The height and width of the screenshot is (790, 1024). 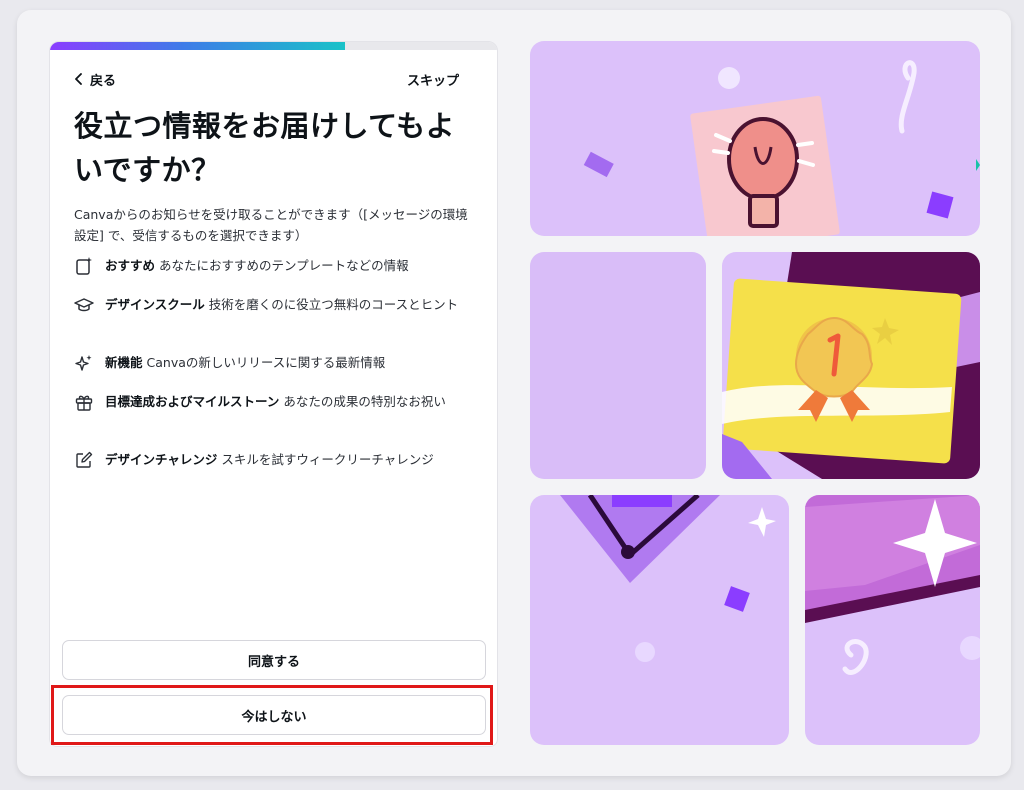 What do you see at coordinates (84, 266) in the screenshot?
I see `sparkle-page-icon` at bounding box center [84, 266].